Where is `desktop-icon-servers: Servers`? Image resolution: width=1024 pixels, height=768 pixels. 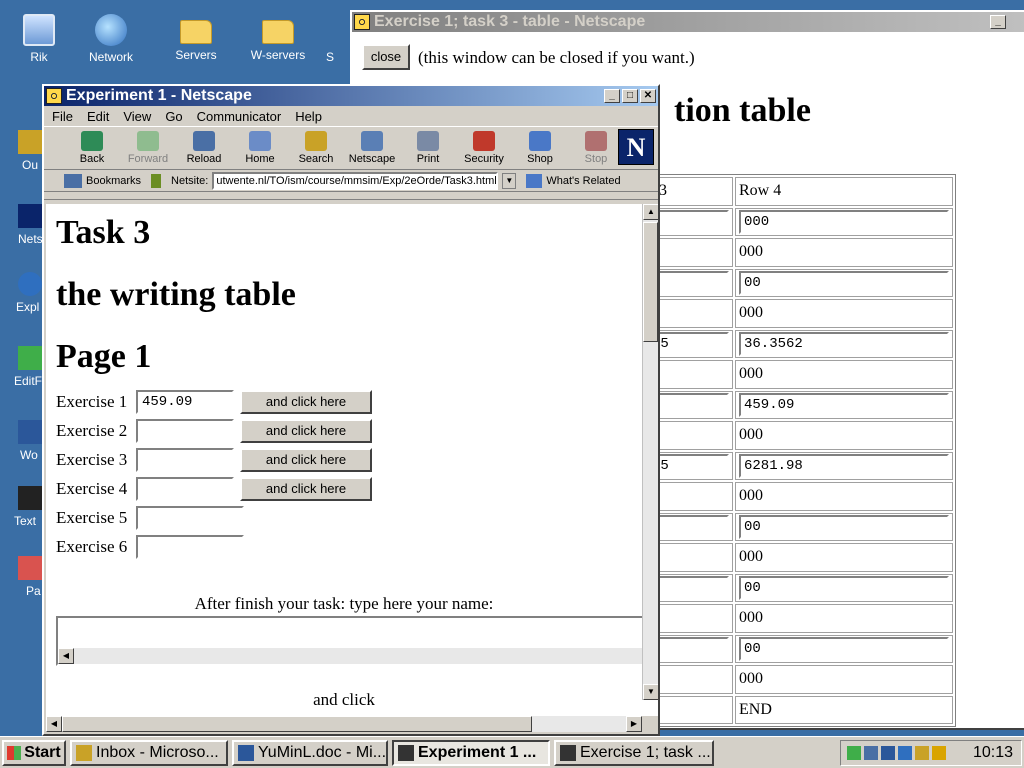
desktop-icon-servers: Servers is located at coordinates (196, 38).